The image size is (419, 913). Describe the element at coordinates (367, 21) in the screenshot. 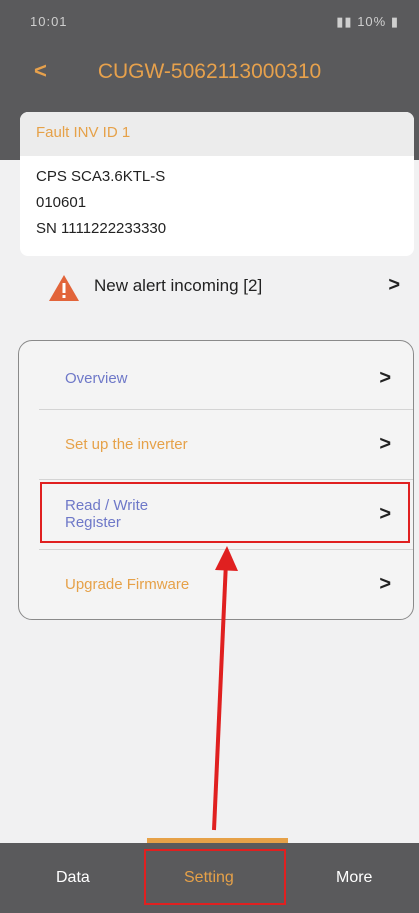

I see `status-icons: ▮▮ 10% ▮` at that location.